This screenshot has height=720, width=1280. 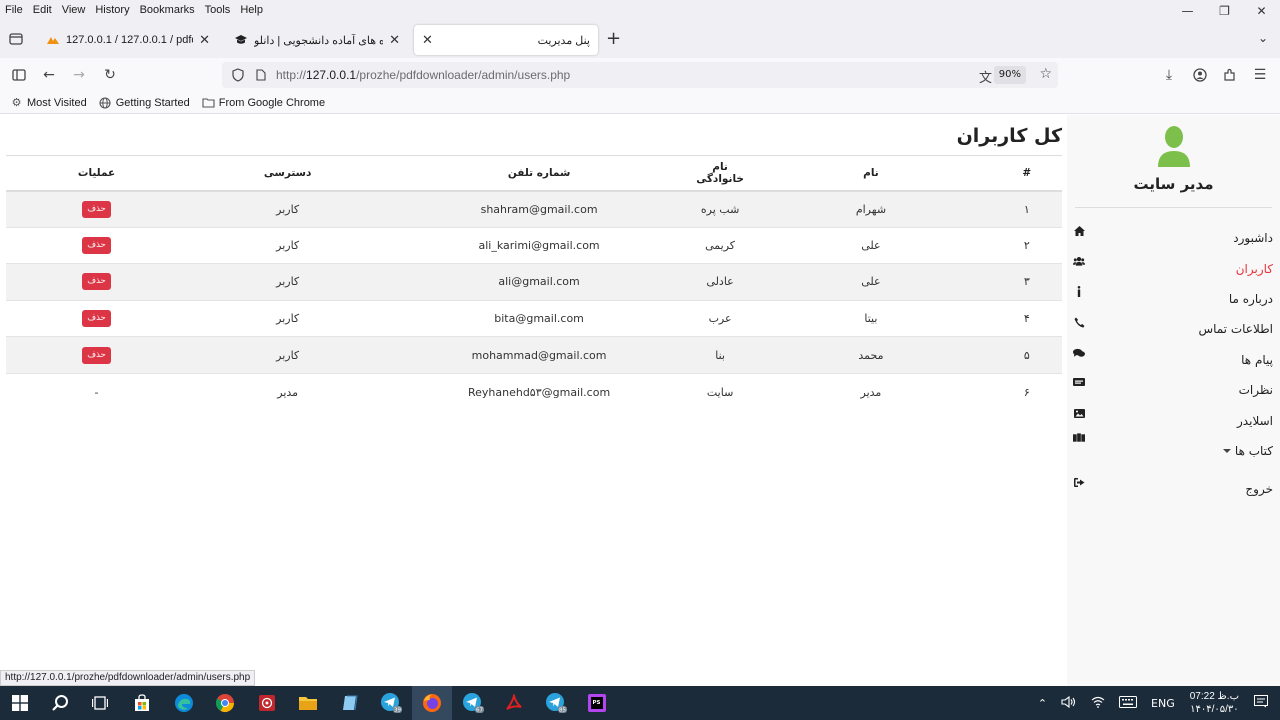 I want to click on tab-admin-panel: پنل مدیریت ✕, so click(x=506, y=40).